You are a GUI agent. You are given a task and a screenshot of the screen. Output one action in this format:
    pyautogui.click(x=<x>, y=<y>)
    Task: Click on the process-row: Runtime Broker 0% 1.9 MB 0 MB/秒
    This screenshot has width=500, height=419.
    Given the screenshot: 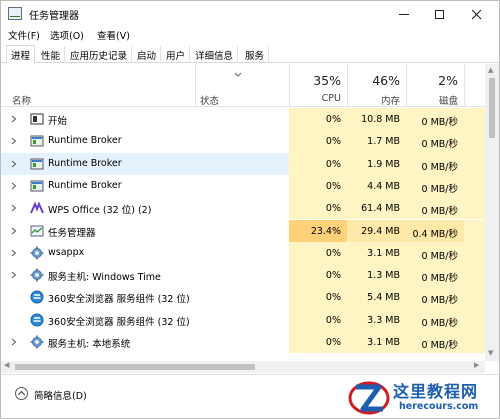 What is the action you would take?
    pyautogui.click(x=243, y=163)
    